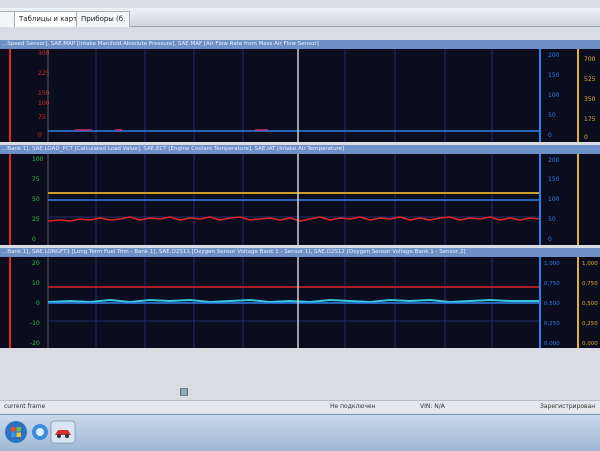  Describe the element at coordinates (36, 283) in the screenshot. I see `tick-label: 10` at that location.